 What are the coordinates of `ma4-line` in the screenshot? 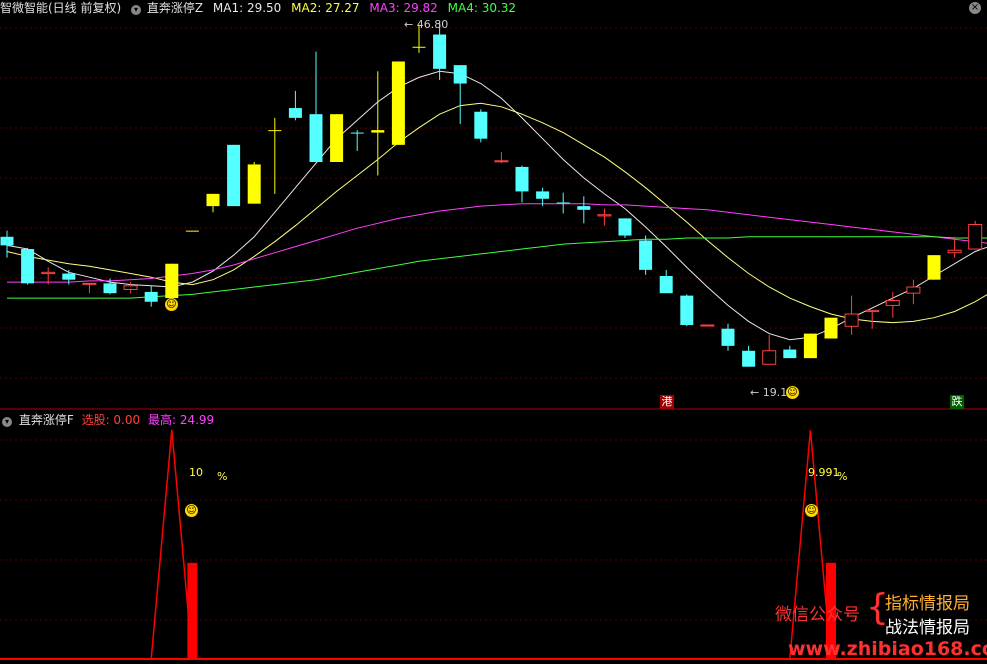 It's located at (497, 267).